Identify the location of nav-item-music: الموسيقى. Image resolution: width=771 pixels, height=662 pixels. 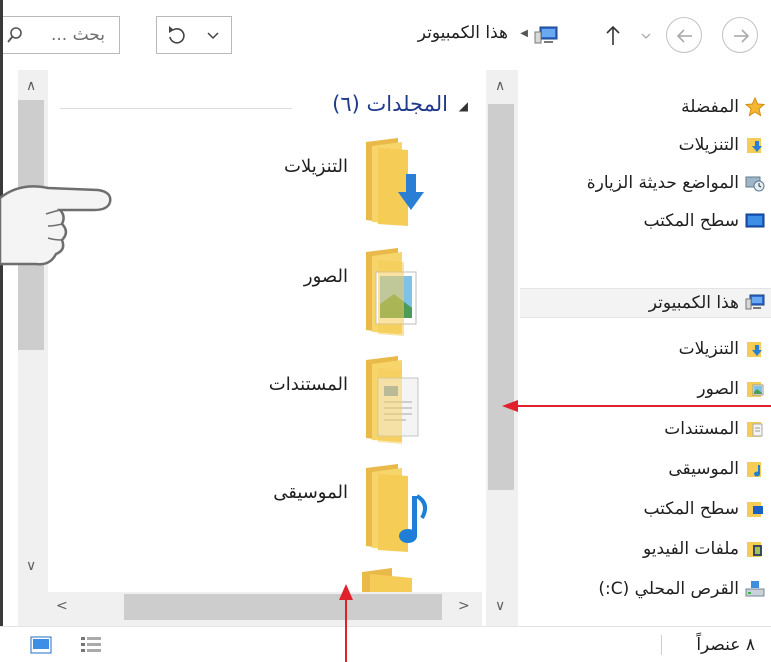
(716, 469).